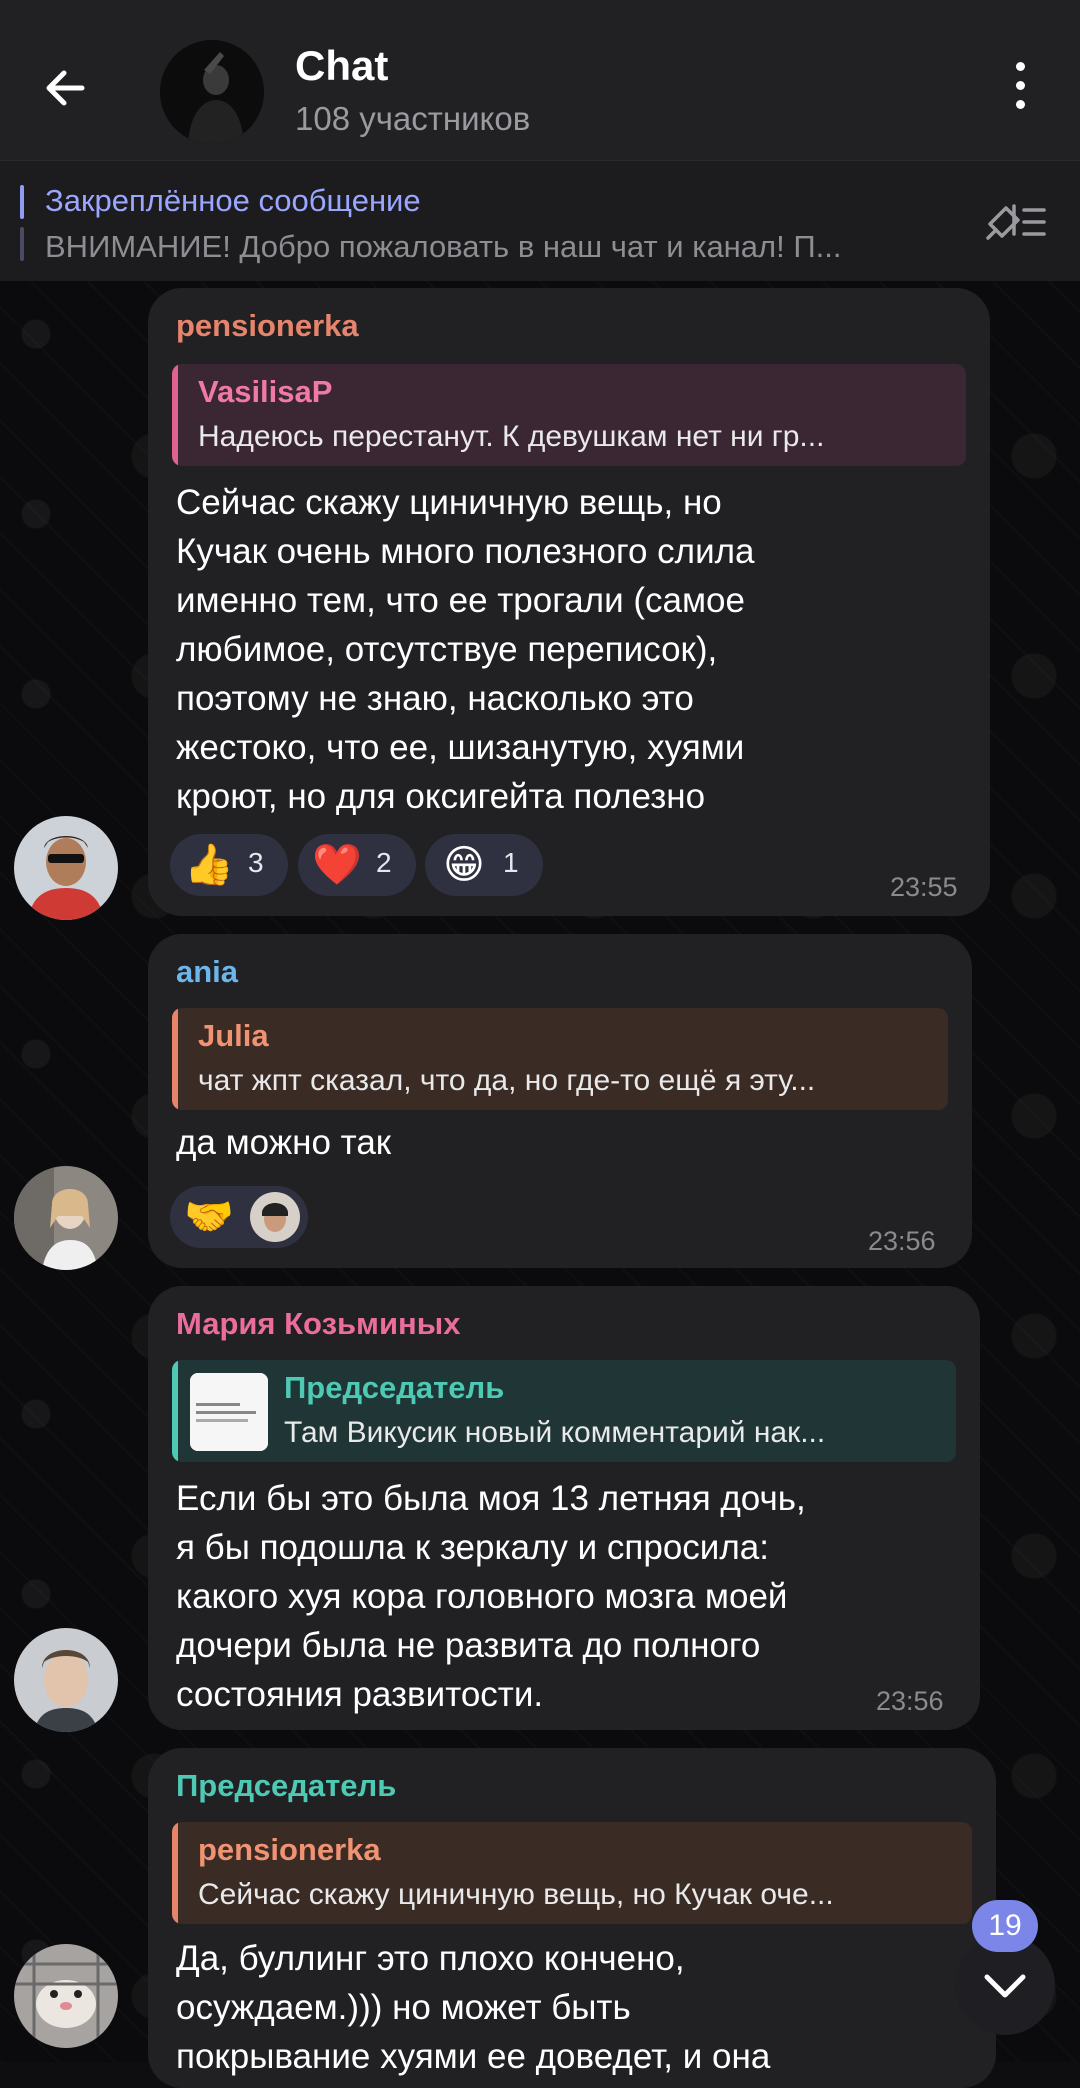 This screenshot has width=1080, height=2088. I want to click on reaction-count: 2, so click(384, 862).